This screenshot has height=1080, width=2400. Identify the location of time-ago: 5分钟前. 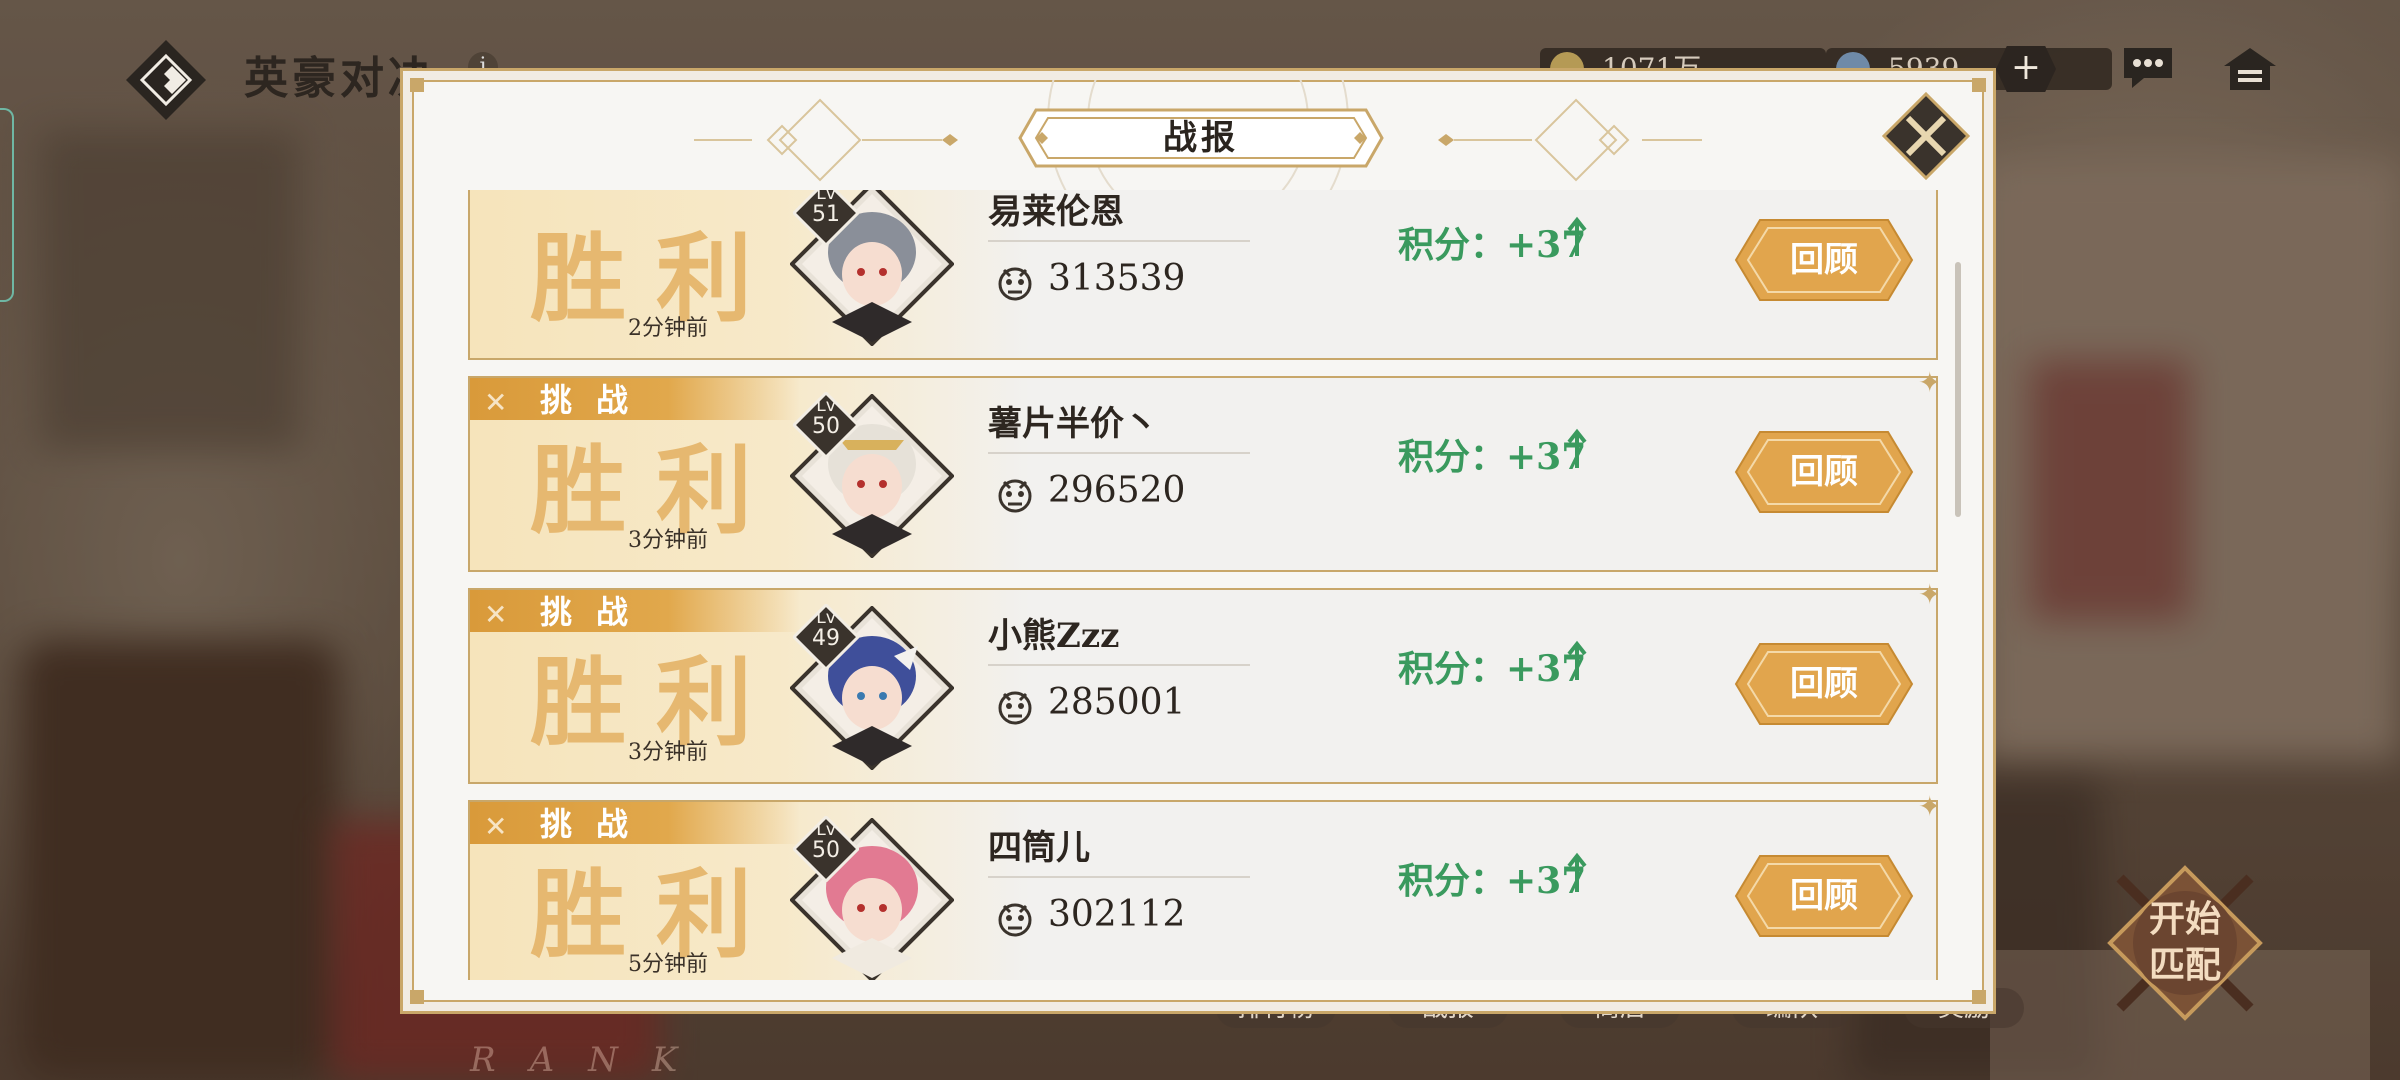
(668, 964).